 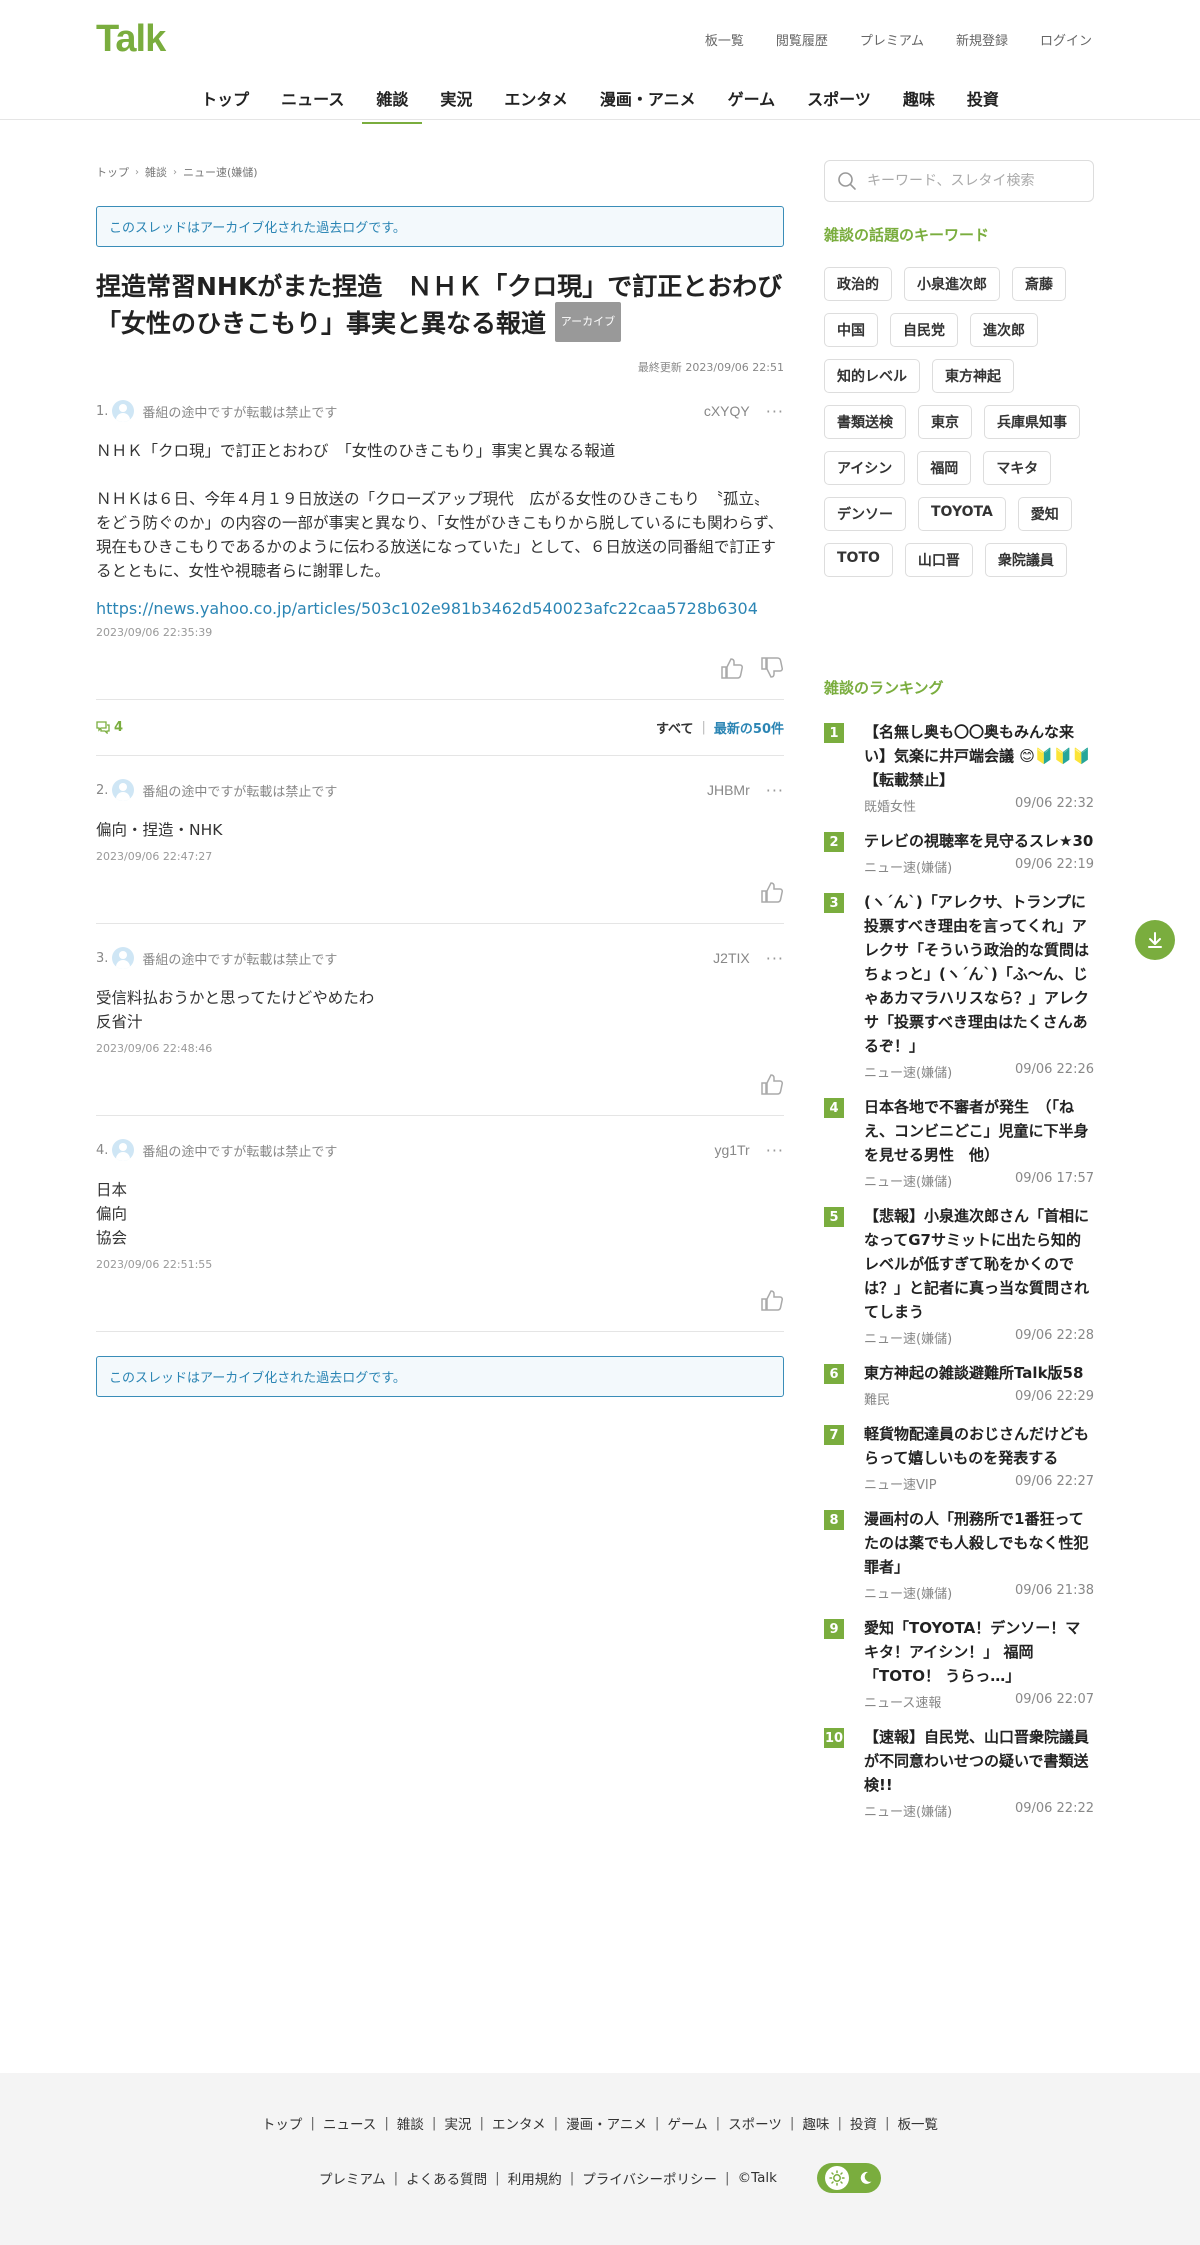 What do you see at coordinates (851, 330) in the screenshot?
I see `keyword-tag: 中国` at bounding box center [851, 330].